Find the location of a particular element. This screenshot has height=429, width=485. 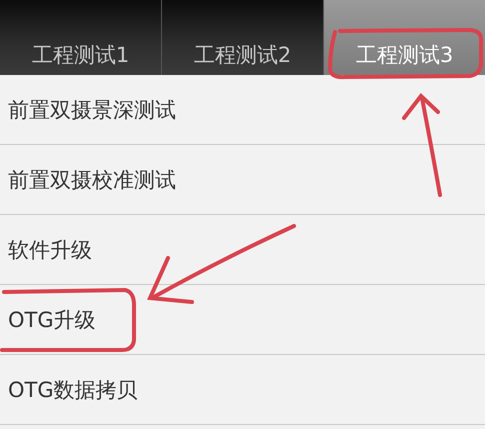

tab: 工程测试1 is located at coordinates (81, 37).